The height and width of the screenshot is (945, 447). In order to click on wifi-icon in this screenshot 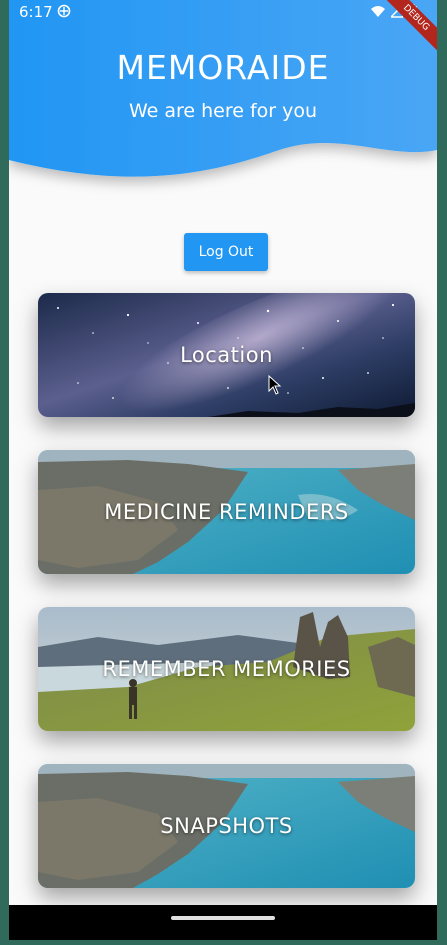, I will do `click(378, 11)`.